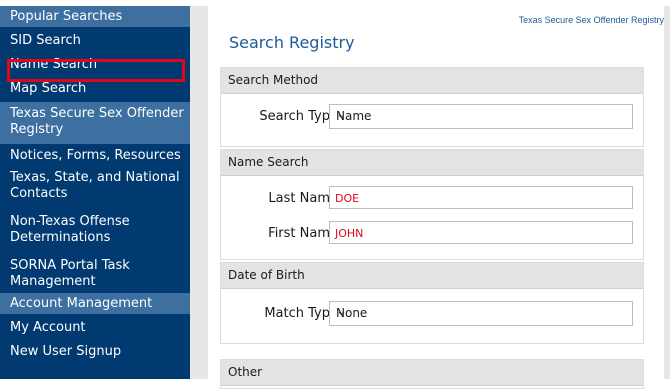 This screenshot has width=670, height=389. I want to click on other-panel: Other, so click(432, 374).